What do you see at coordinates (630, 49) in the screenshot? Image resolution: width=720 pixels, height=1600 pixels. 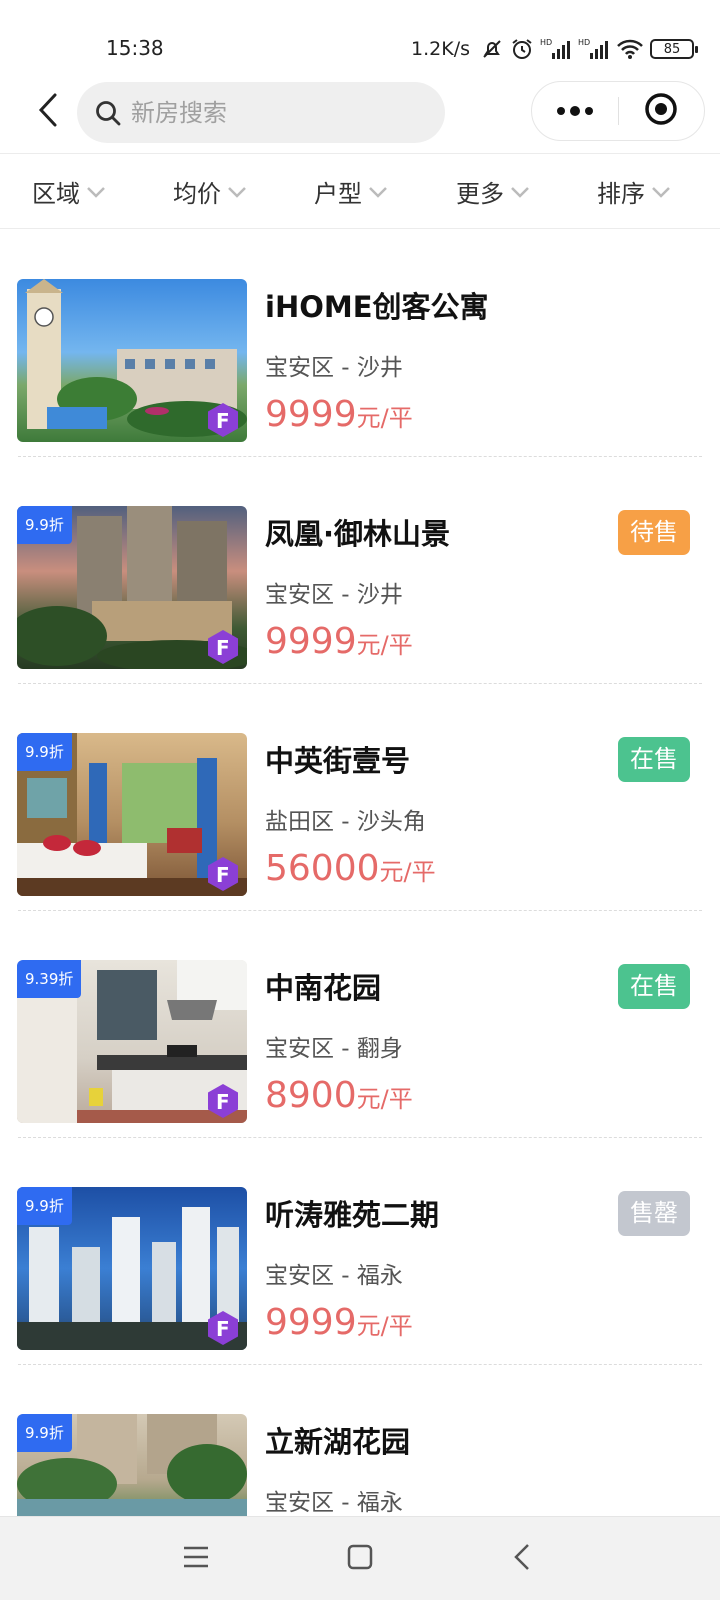 I see `wifi-icon` at bounding box center [630, 49].